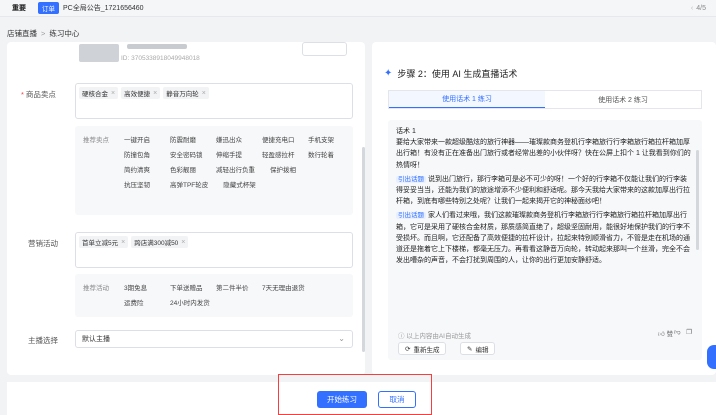  I want to click on recommend-item: 便捷充电口, so click(280, 138).